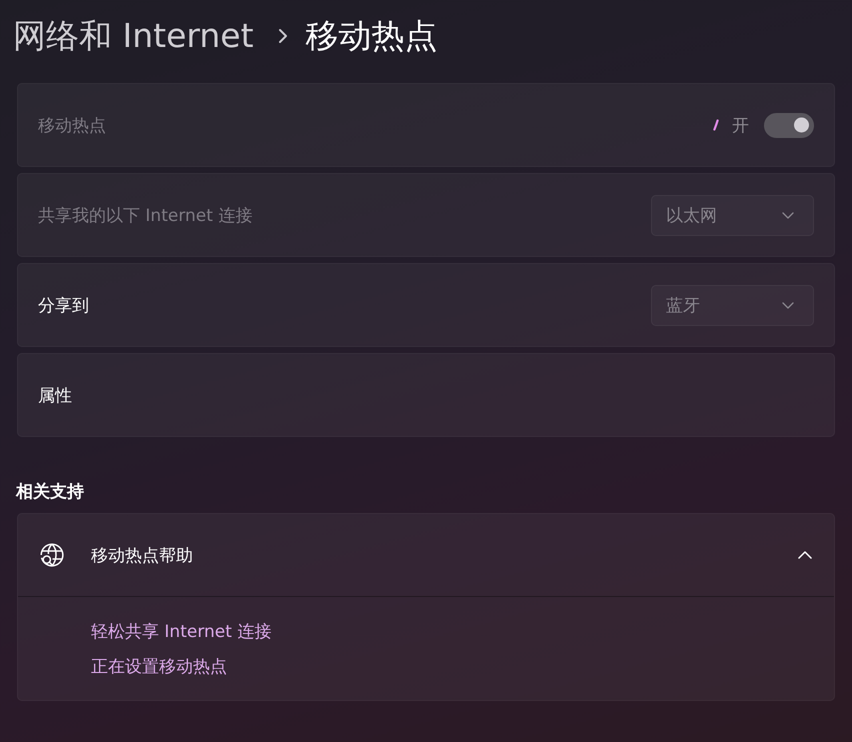 The height and width of the screenshot is (742, 852). Describe the element at coordinates (52, 555) in the screenshot. I see `globe-search-icon` at that location.